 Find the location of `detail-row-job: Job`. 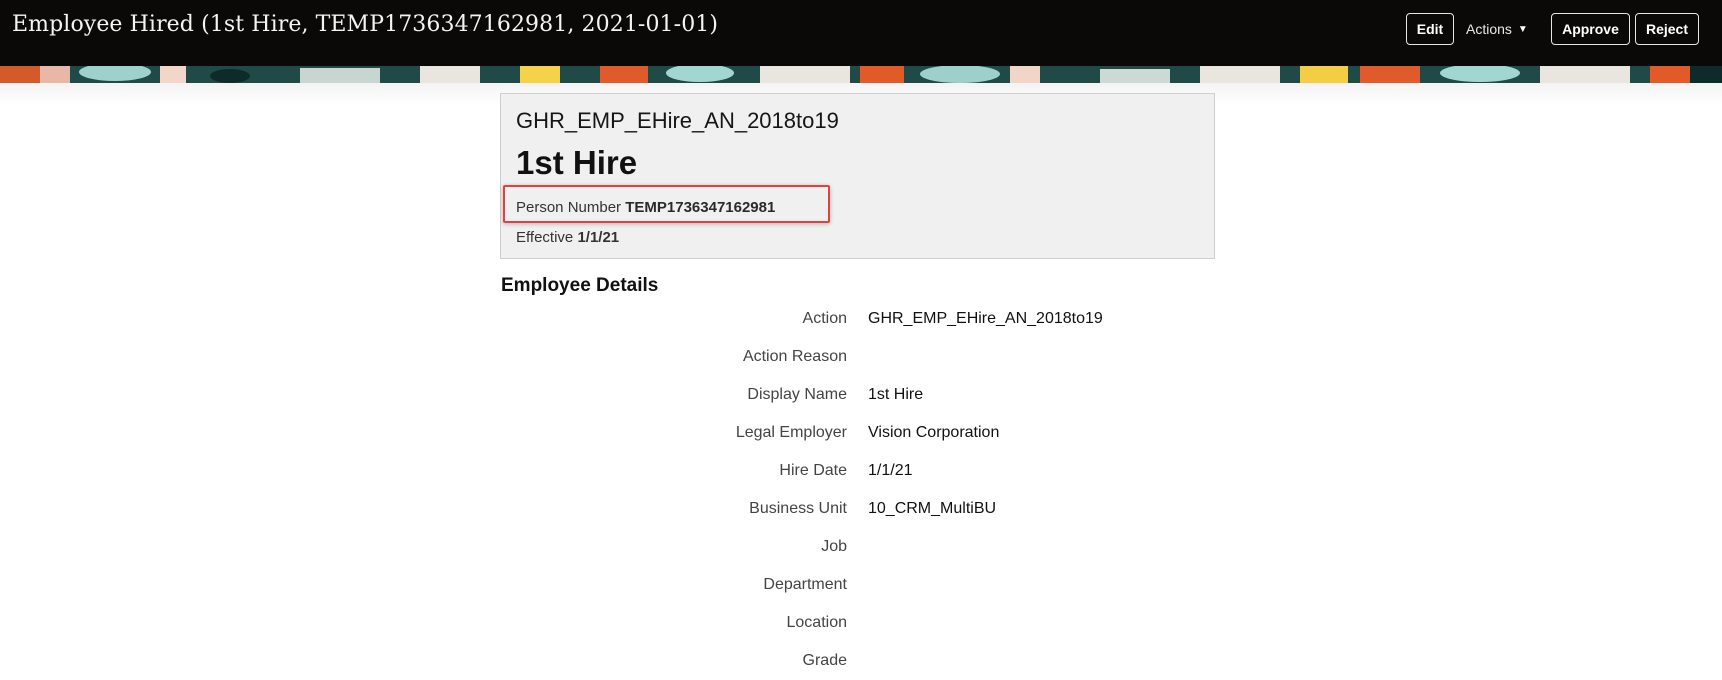

detail-row-job: Job is located at coordinates (857, 547).